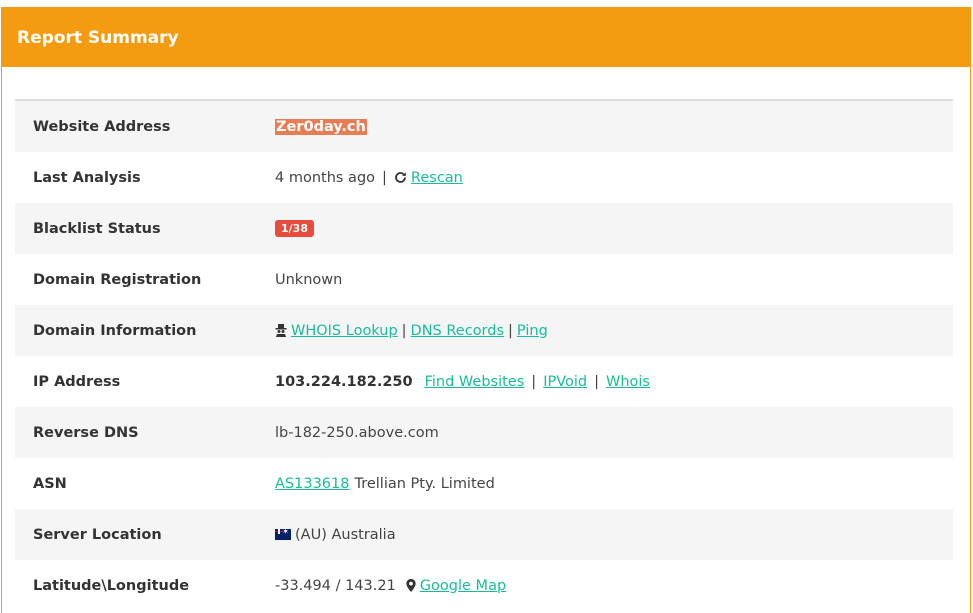  What do you see at coordinates (294, 228) in the screenshot?
I see `blacklist-badge: 1/38` at bounding box center [294, 228].